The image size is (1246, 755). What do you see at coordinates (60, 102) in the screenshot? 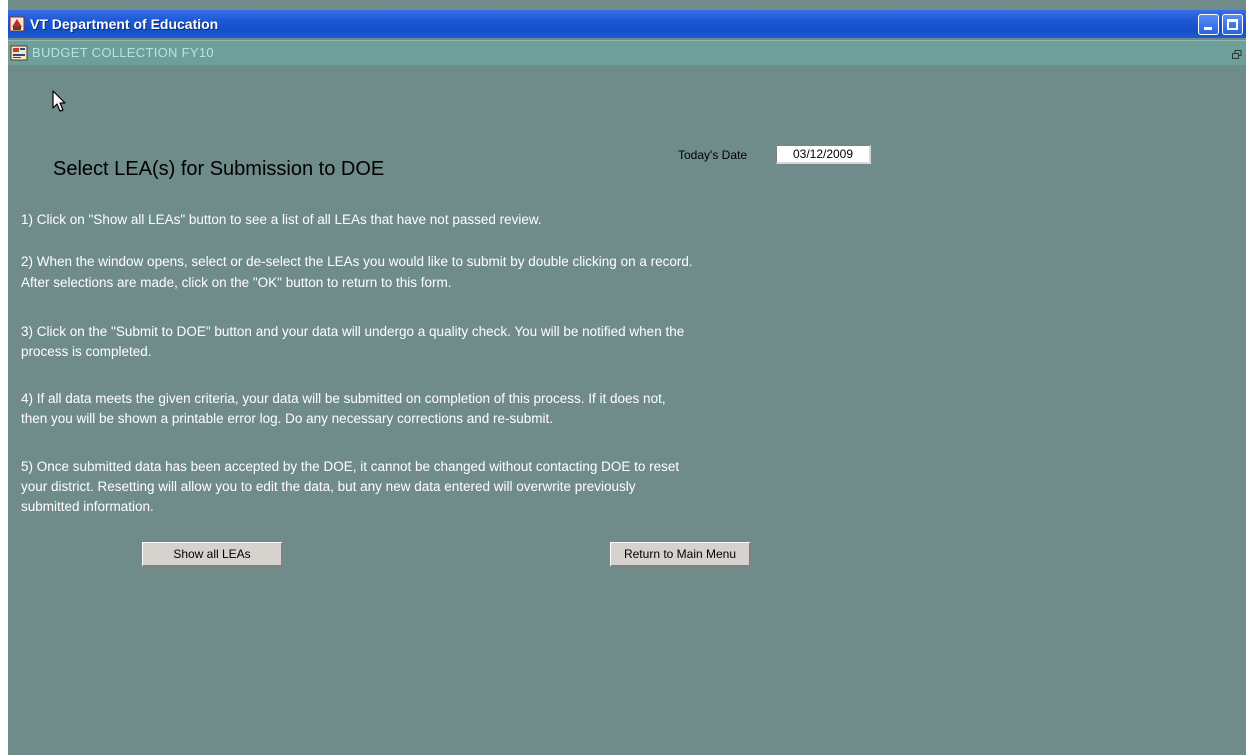
I see `mouse-cursor-icon` at bounding box center [60, 102].